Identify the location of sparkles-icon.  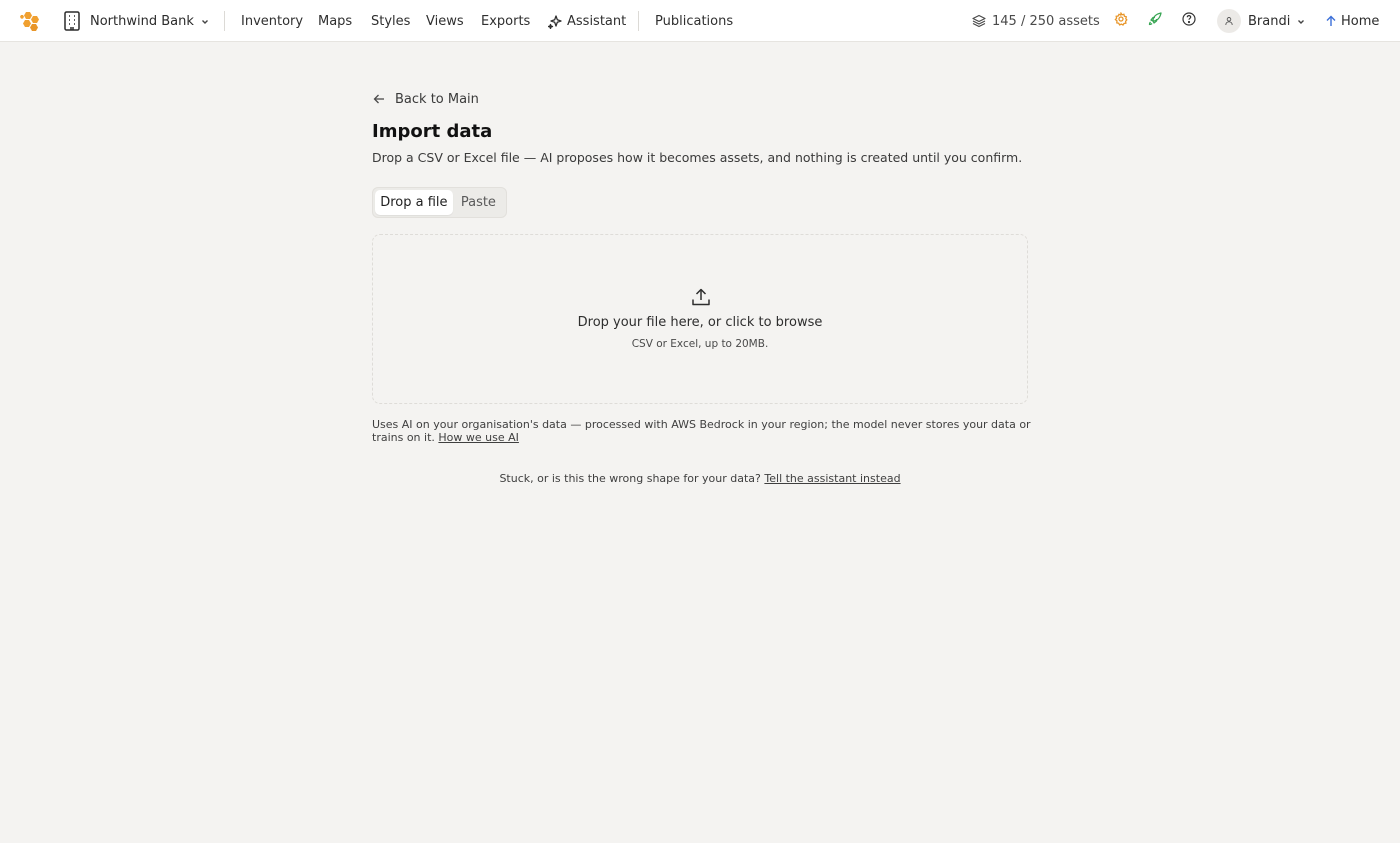
(555, 21).